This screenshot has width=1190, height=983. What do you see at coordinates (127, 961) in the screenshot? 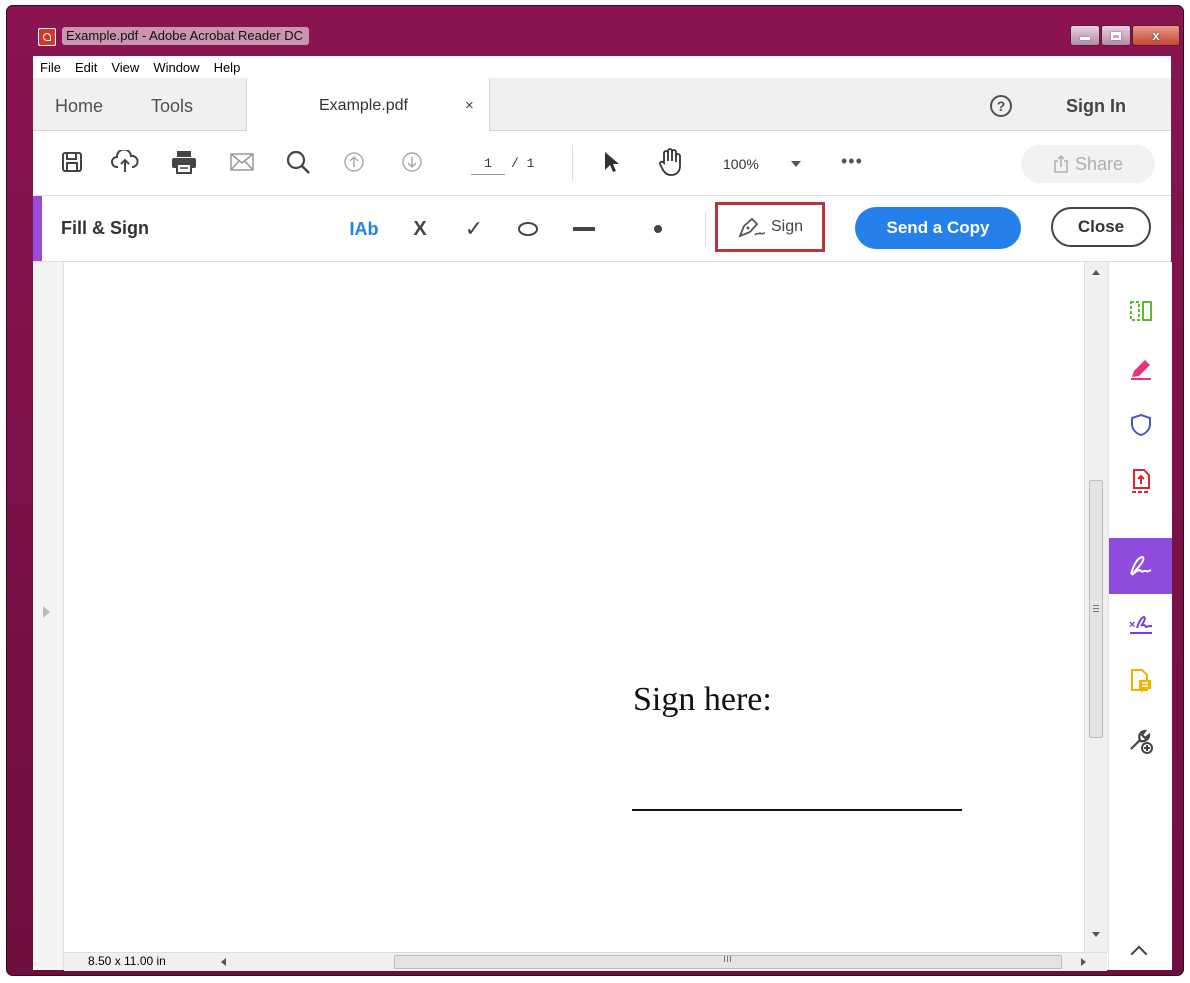
I see `page-size-label: 8.50 x 11.00 in` at bounding box center [127, 961].